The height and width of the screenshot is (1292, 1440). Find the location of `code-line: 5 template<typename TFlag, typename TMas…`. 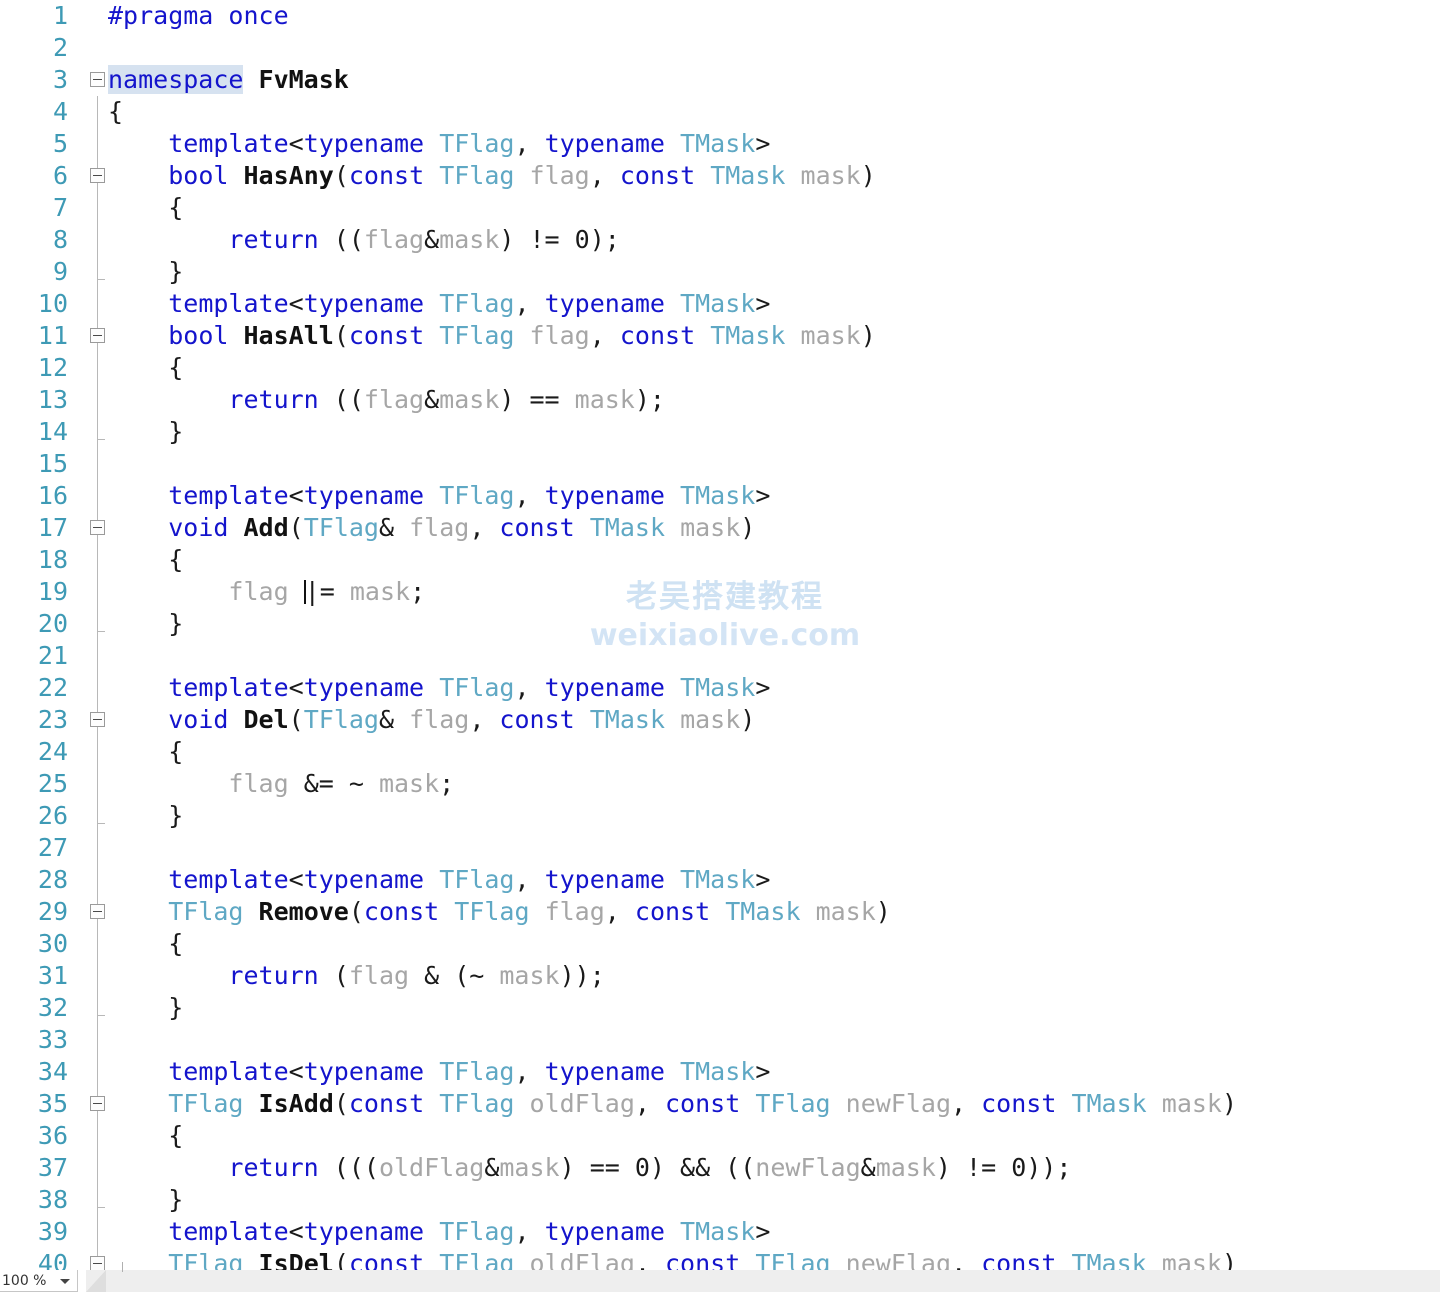

code-line: 5 template<typename TFlag, typename TMas… is located at coordinates (720, 144).